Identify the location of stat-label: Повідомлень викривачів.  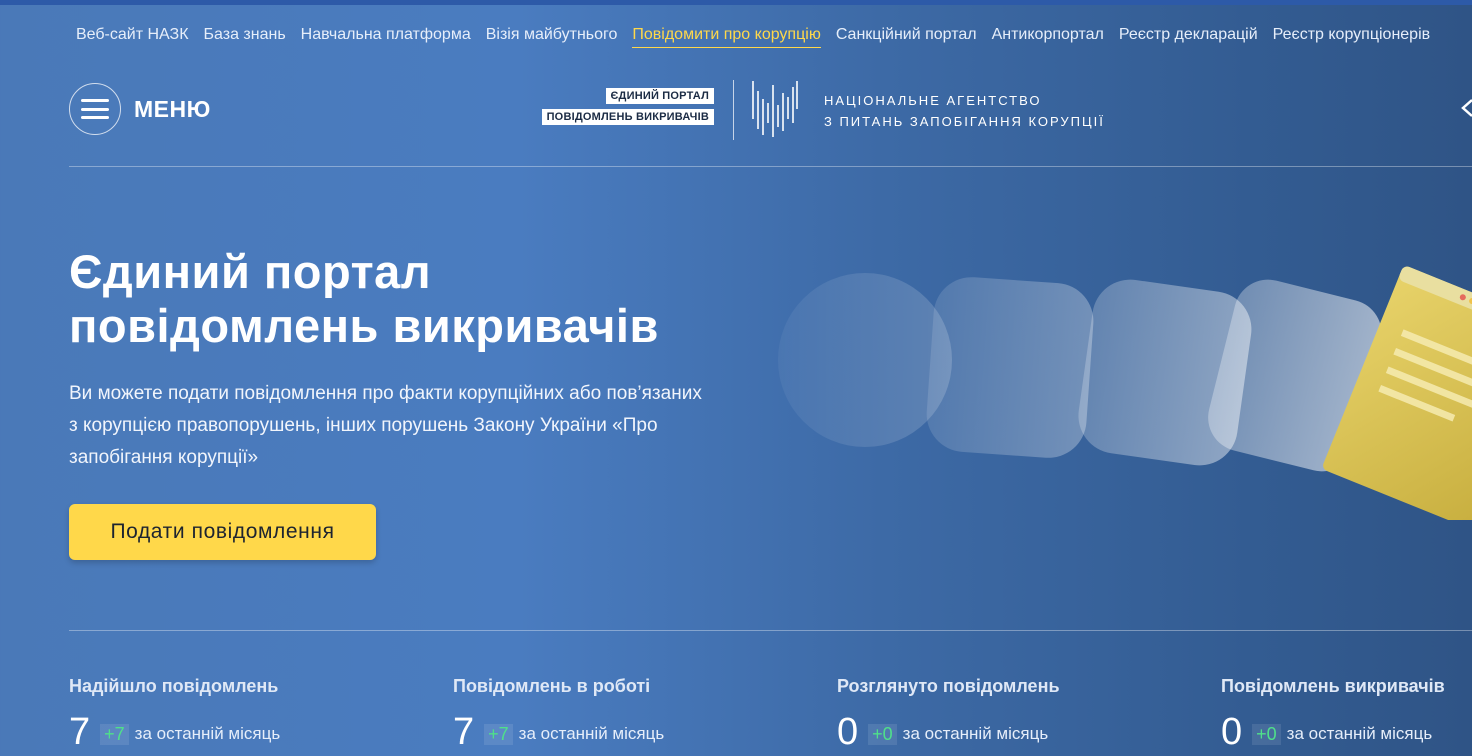
(1333, 686).